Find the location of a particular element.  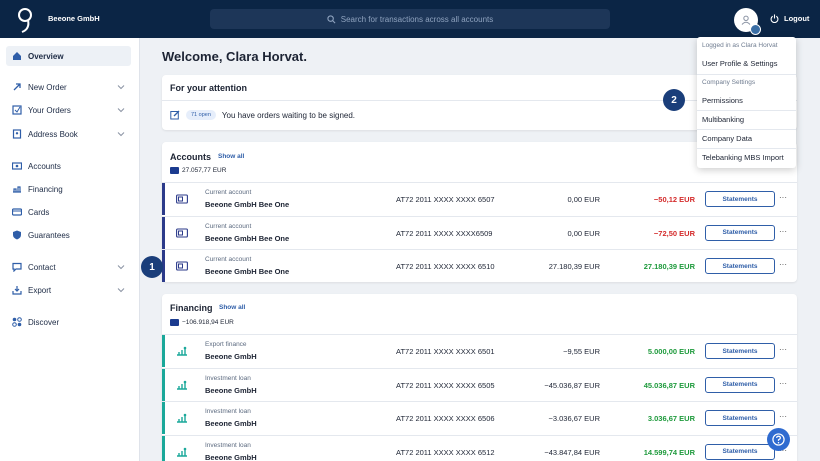

financing-total: −106.918,94 EUR is located at coordinates (202, 322).